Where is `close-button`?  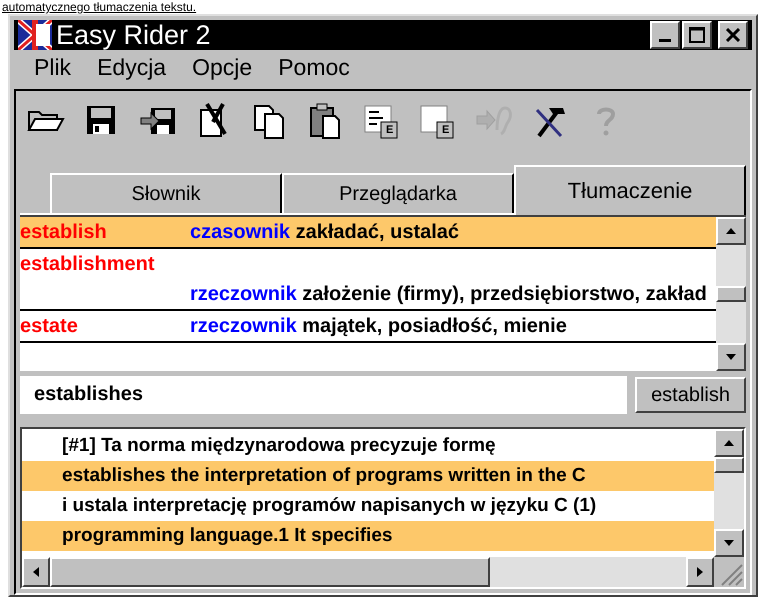 close-button is located at coordinates (733, 35).